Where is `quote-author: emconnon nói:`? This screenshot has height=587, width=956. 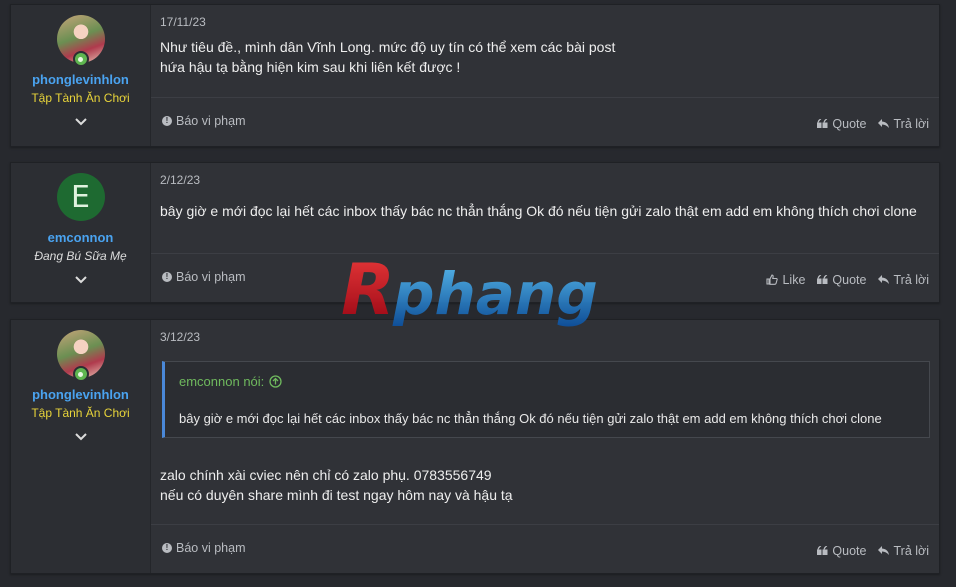
quote-author: emconnon nói: is located at coordinates (221, 381).